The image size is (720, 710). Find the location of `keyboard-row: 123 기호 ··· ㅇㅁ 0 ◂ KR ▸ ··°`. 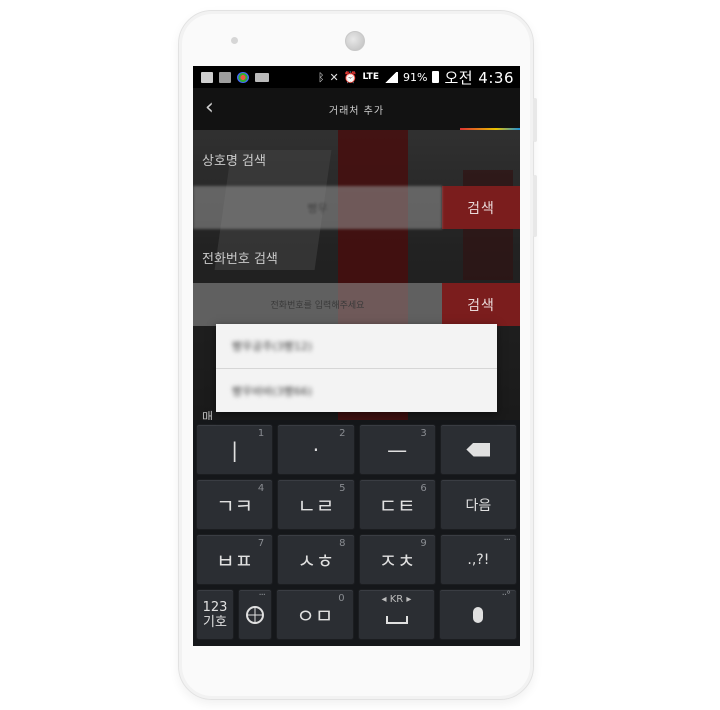

keyboard-row: 123 기호 ··· ㅇㅁ 0 ◂ KR ▸ ··° is located at coordinates (357, 614).